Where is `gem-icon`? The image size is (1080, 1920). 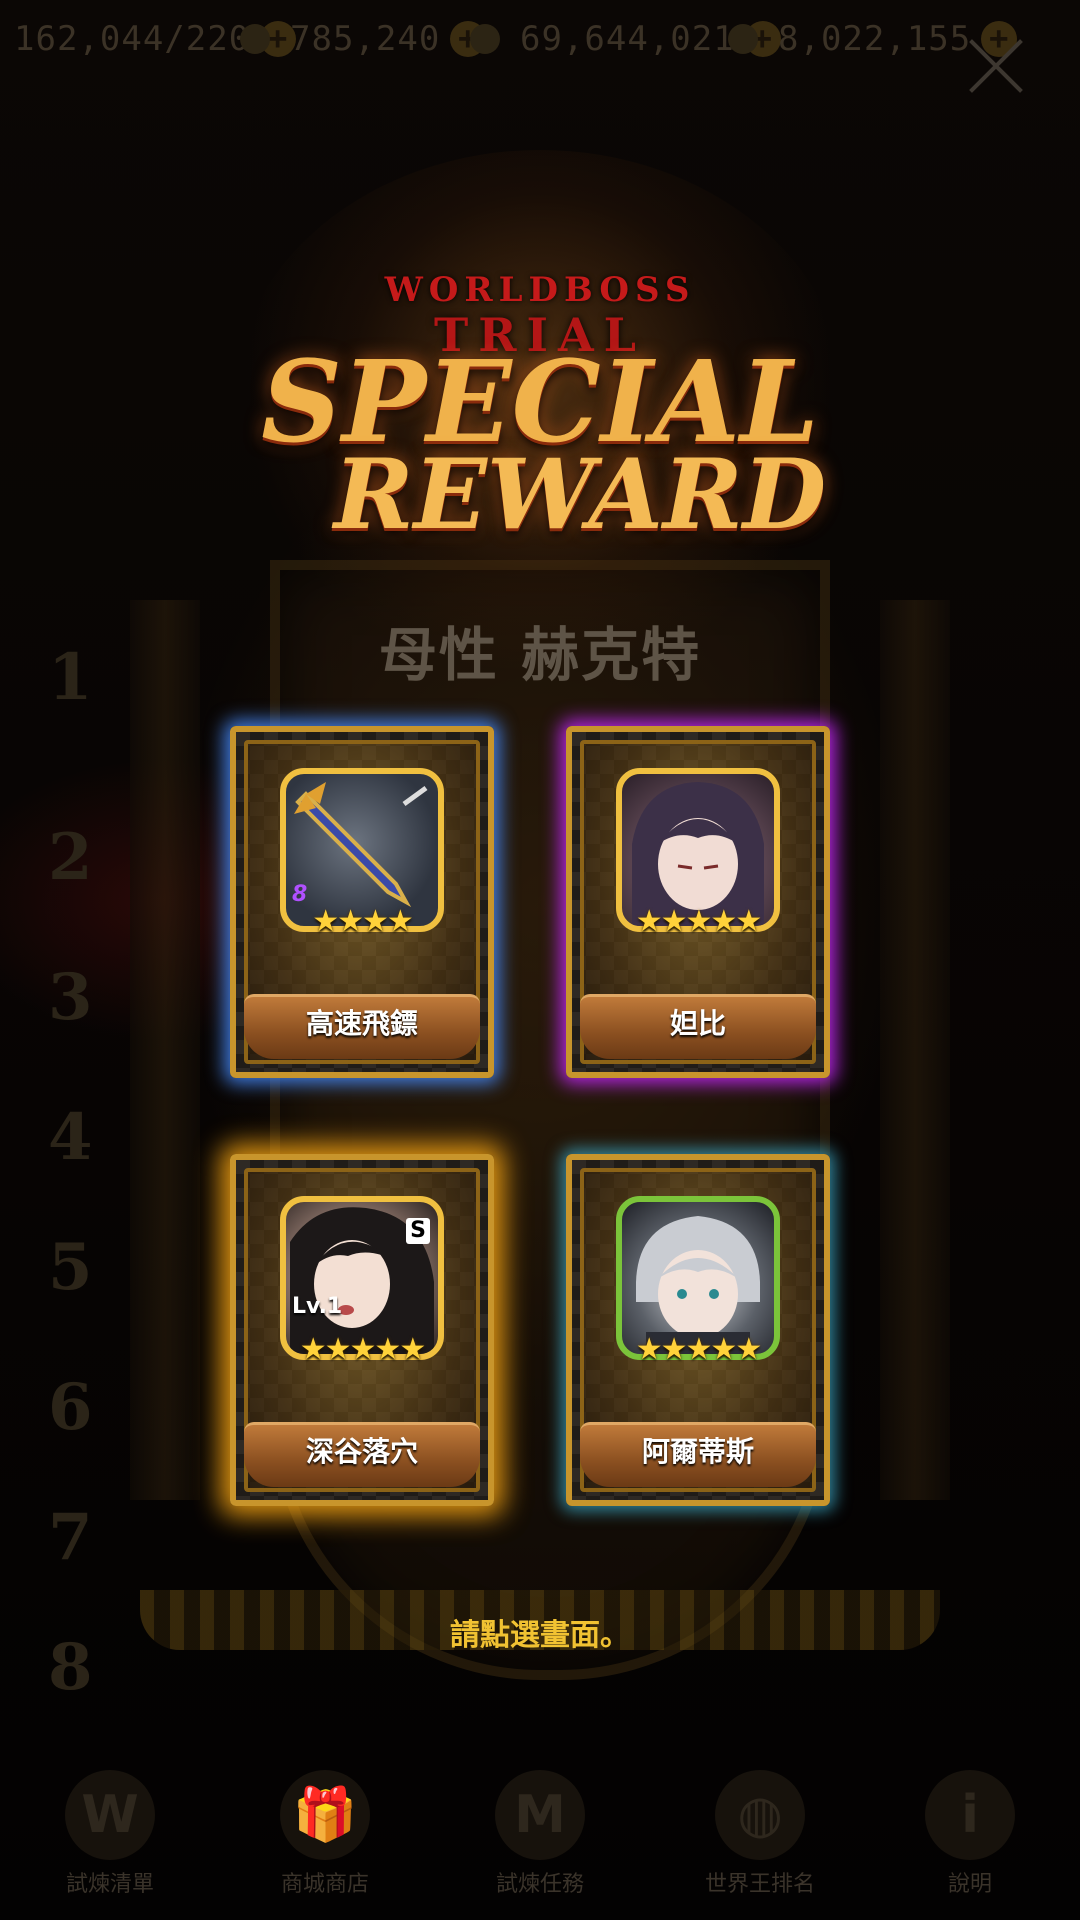
gem-icon is located at coordinates (255, 39).